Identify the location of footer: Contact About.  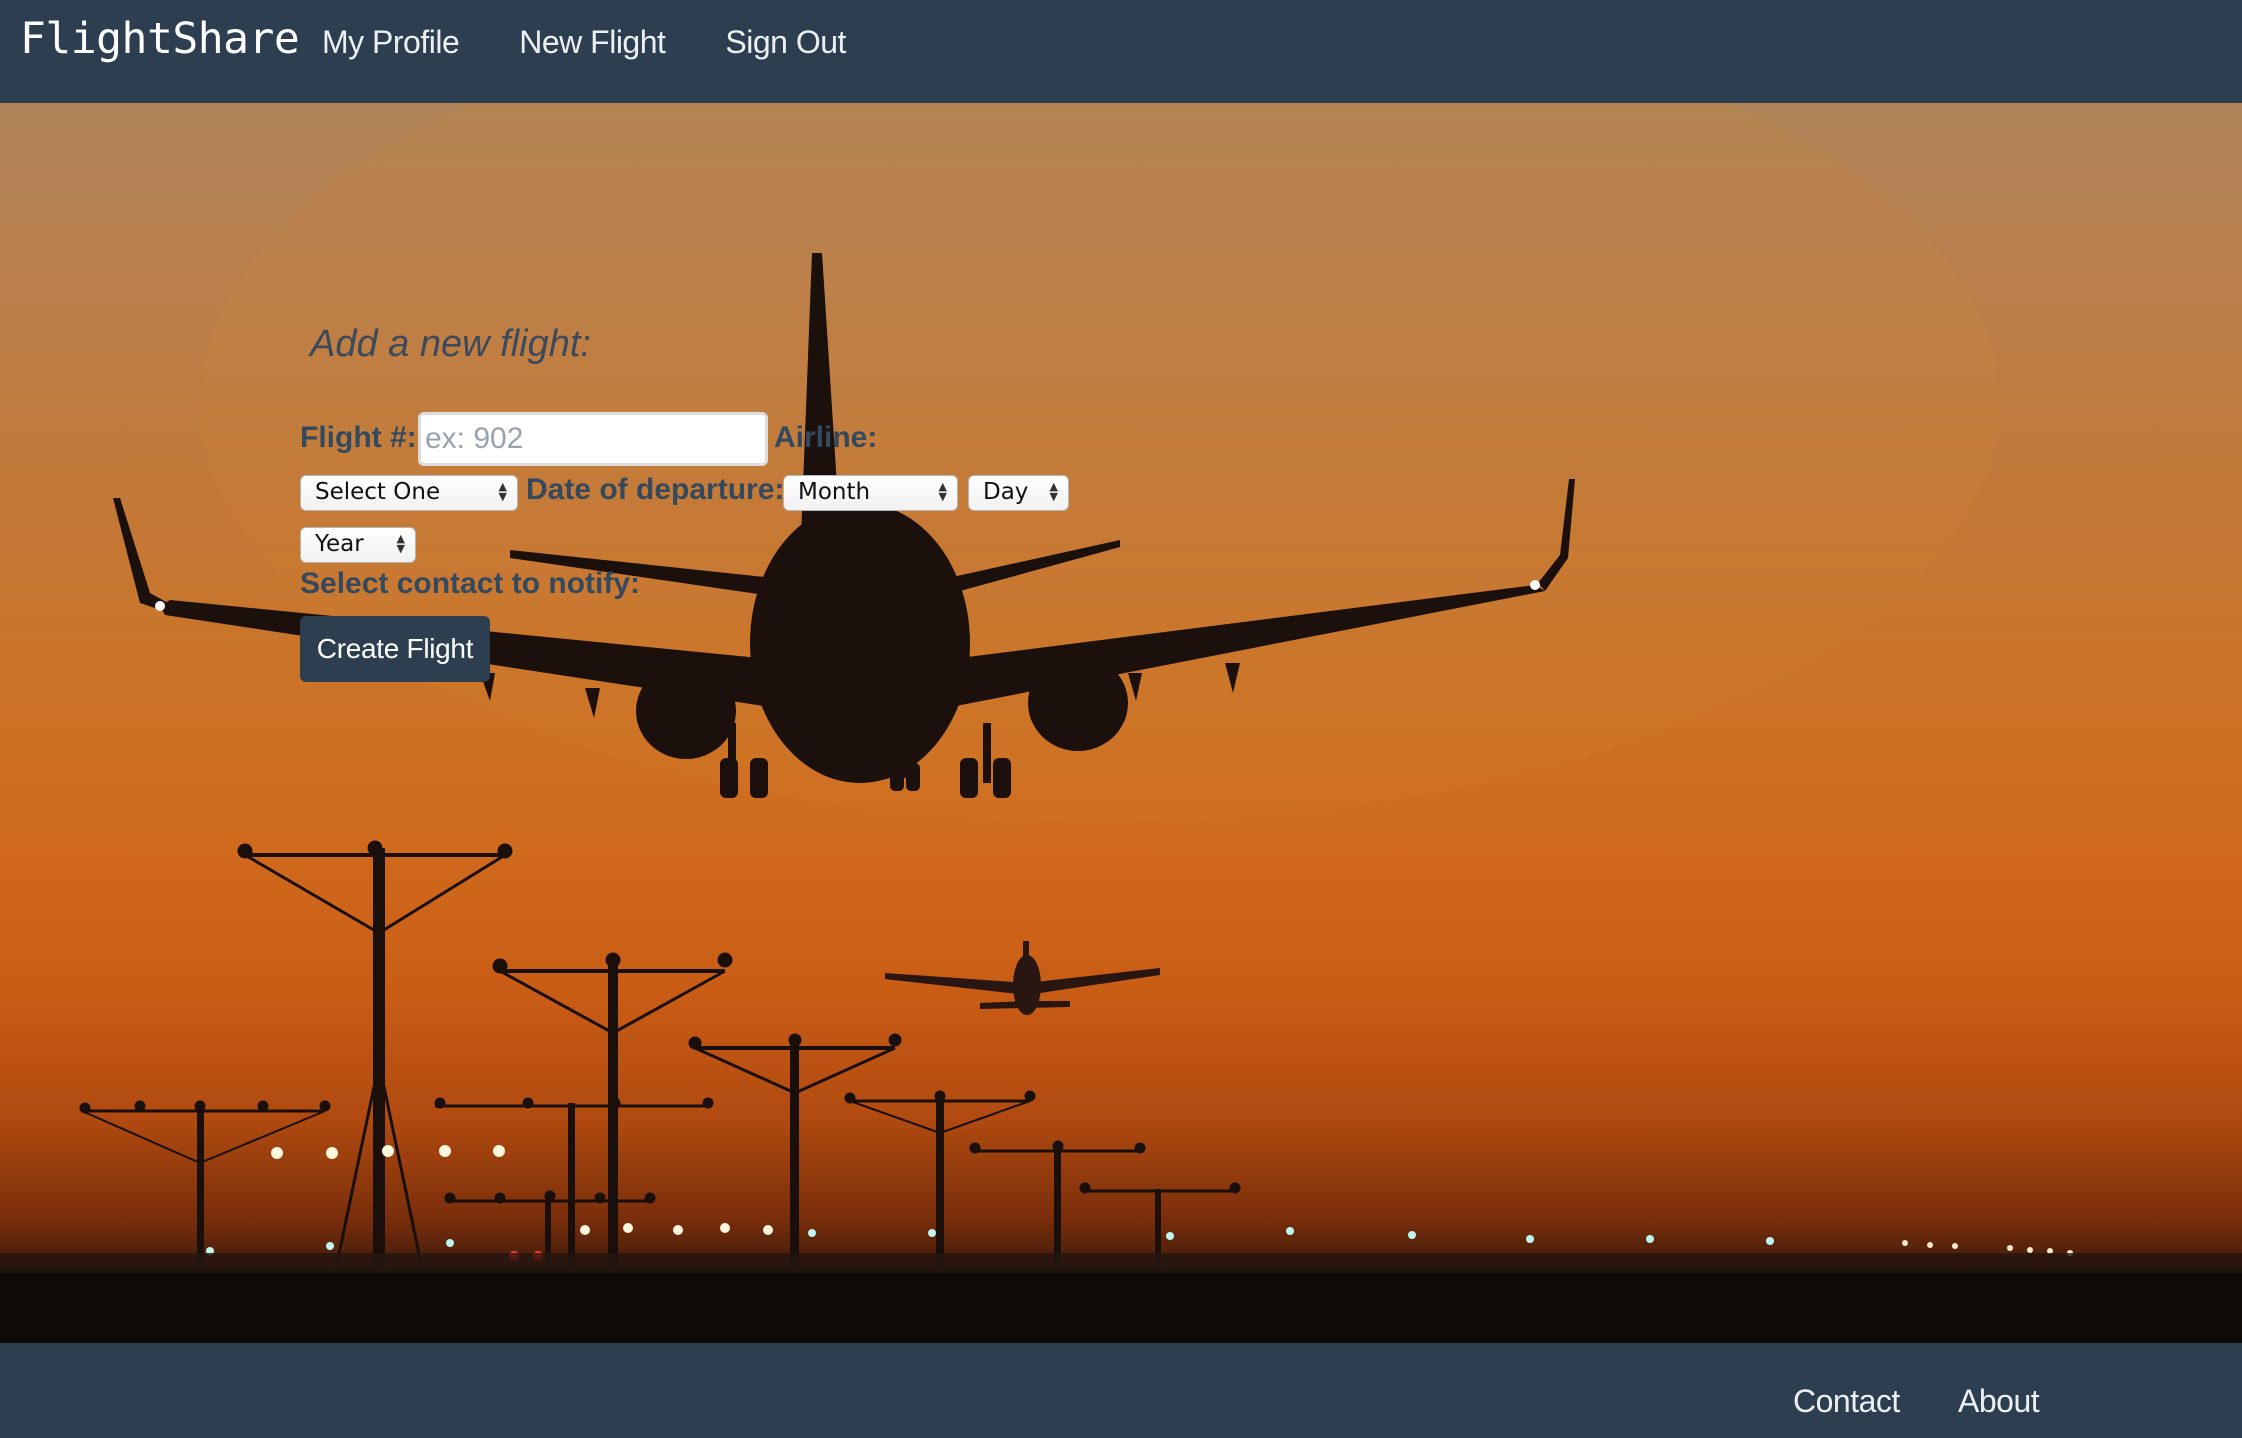
(1121, 1390).